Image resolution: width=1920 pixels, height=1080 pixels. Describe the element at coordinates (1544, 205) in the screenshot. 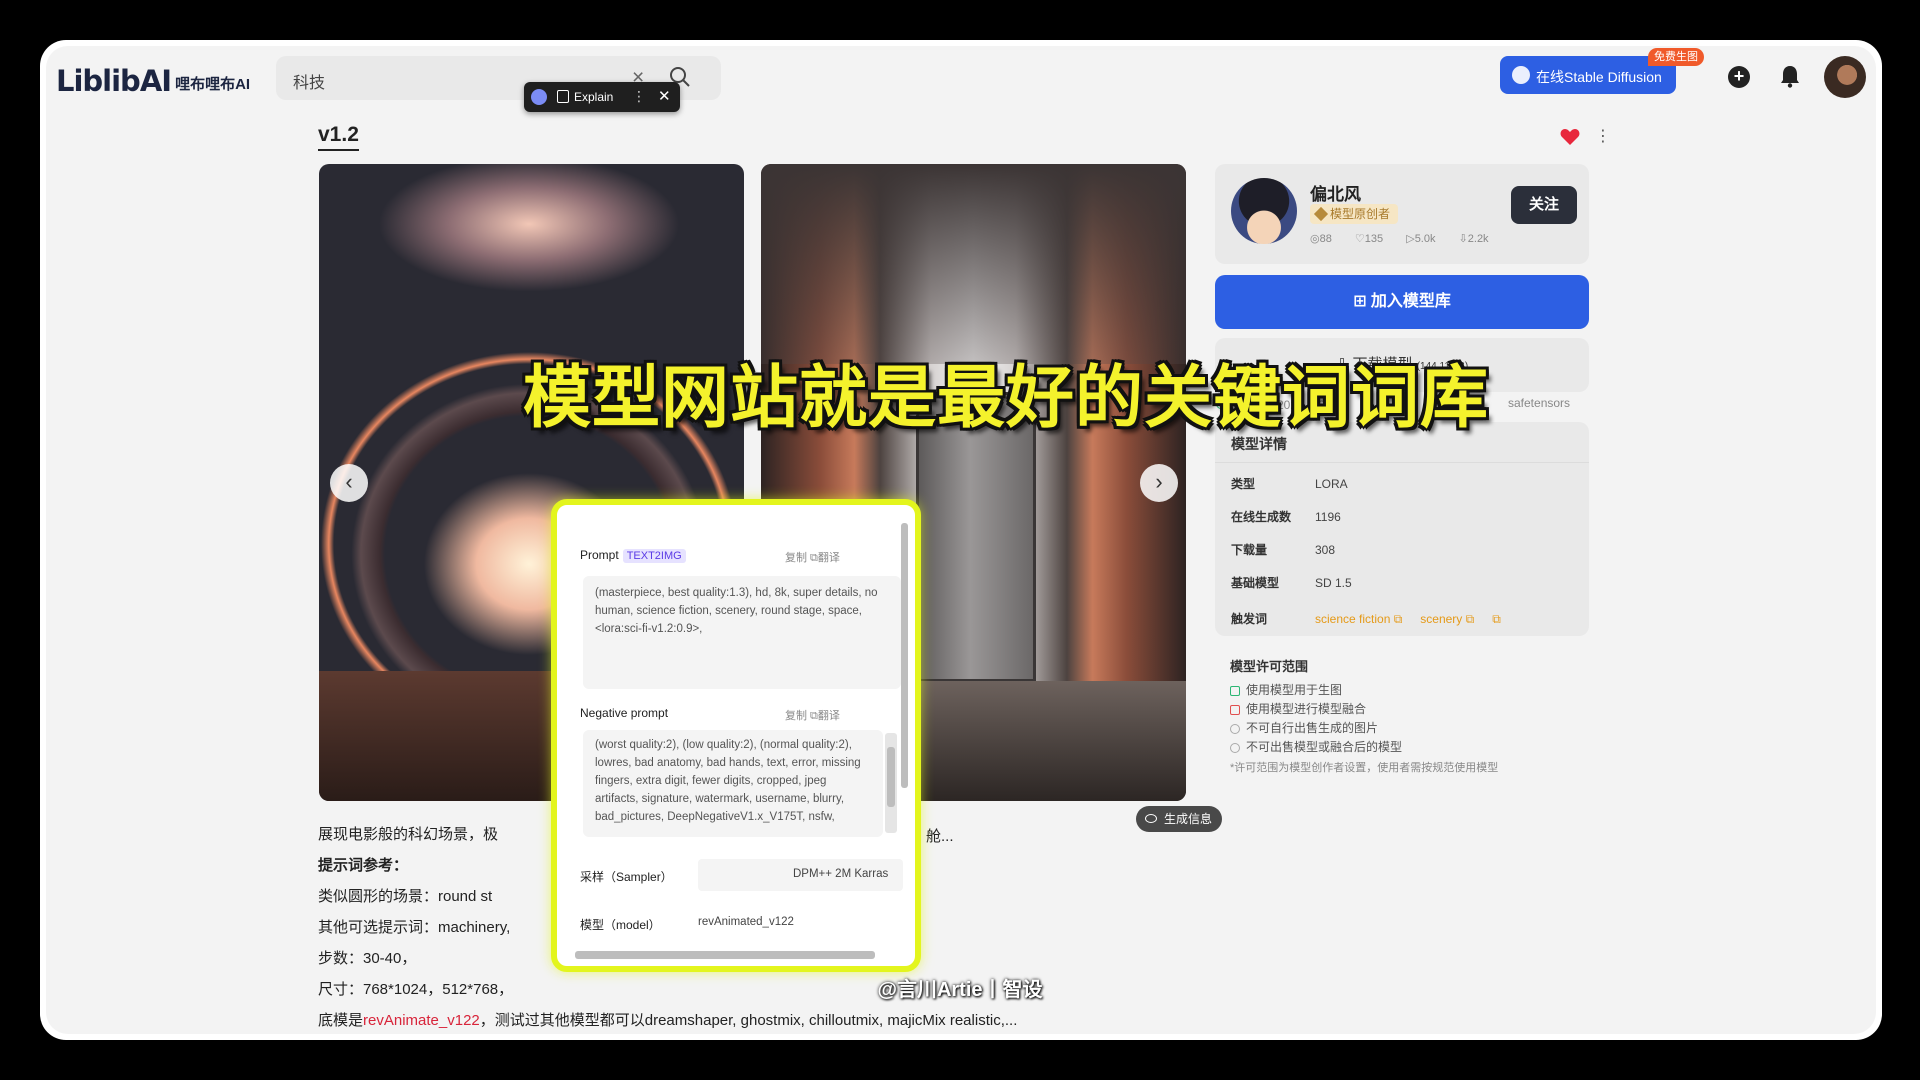

I see `follow-button: 关注` at that location.